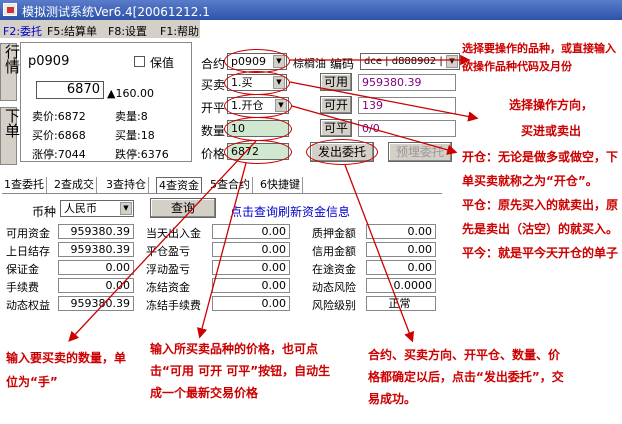  I want to click on can-close-value: 0/0, so click(407, 128).